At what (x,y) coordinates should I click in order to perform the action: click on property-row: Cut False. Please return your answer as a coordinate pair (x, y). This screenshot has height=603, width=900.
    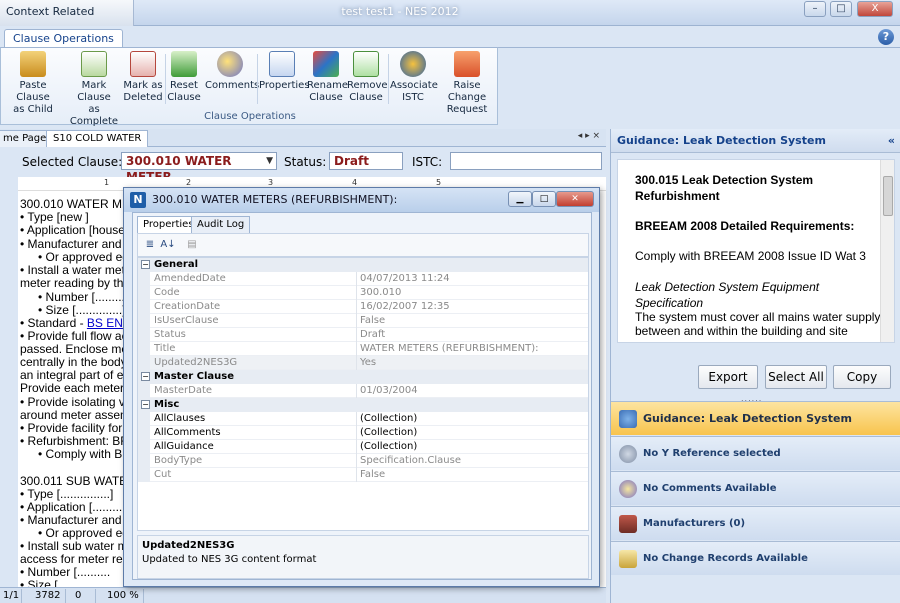
    Looking at the image, I should click on (363, 475).